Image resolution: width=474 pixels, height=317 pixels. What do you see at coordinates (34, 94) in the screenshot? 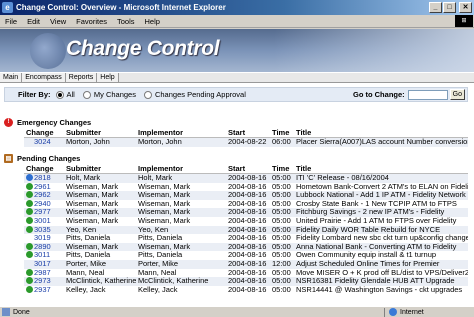
I see `filter-label: Filter By:` at bounding box center [34, 94].